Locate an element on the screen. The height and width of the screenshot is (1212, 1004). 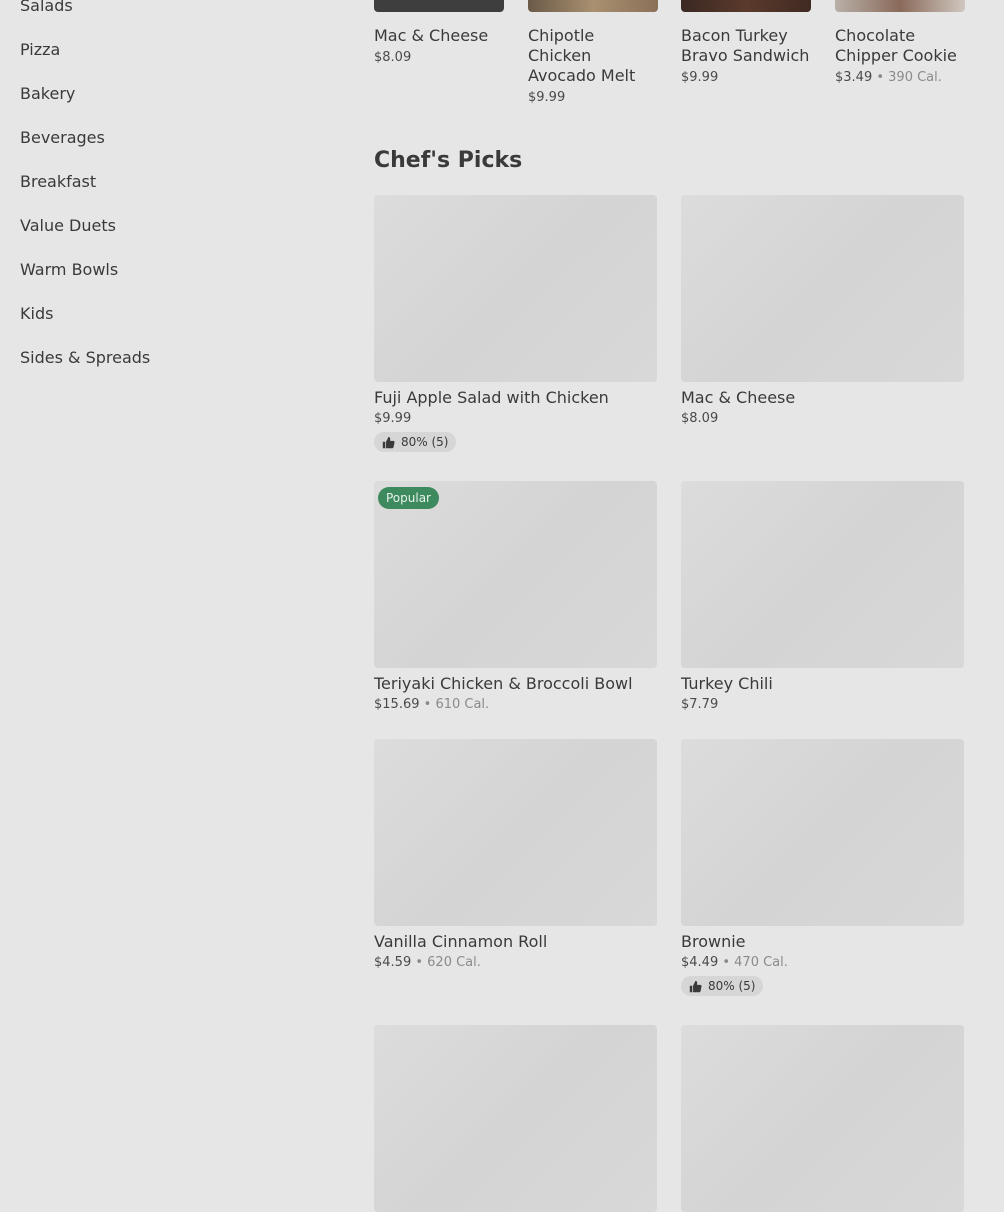
menu-item-name: Vanilla Cinnamon Roll is located at coordinates (461, 941).